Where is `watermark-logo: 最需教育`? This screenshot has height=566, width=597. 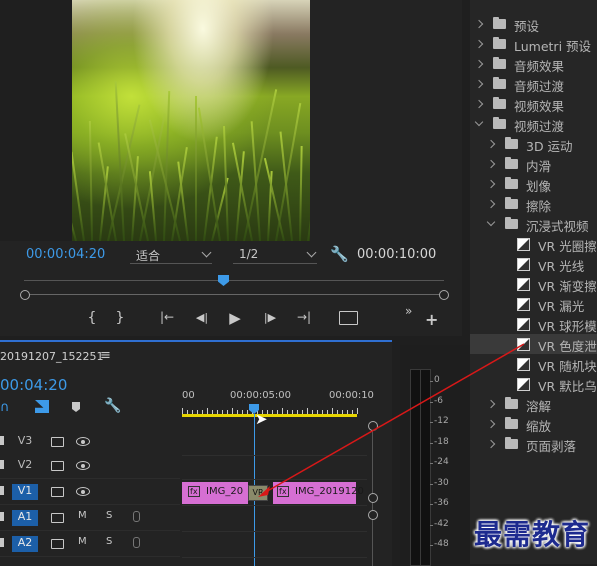
watermark-logo: 最需教育 is located at coordinates (532, 534).